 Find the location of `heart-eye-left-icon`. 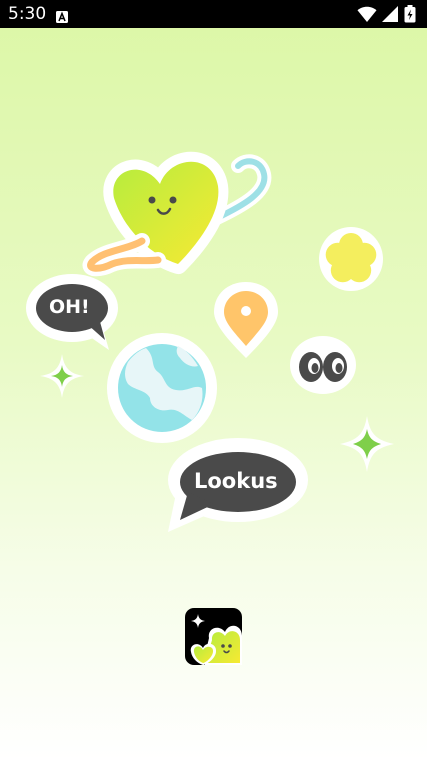

heart-eye-left-icon is located at coordinates (152, 200).